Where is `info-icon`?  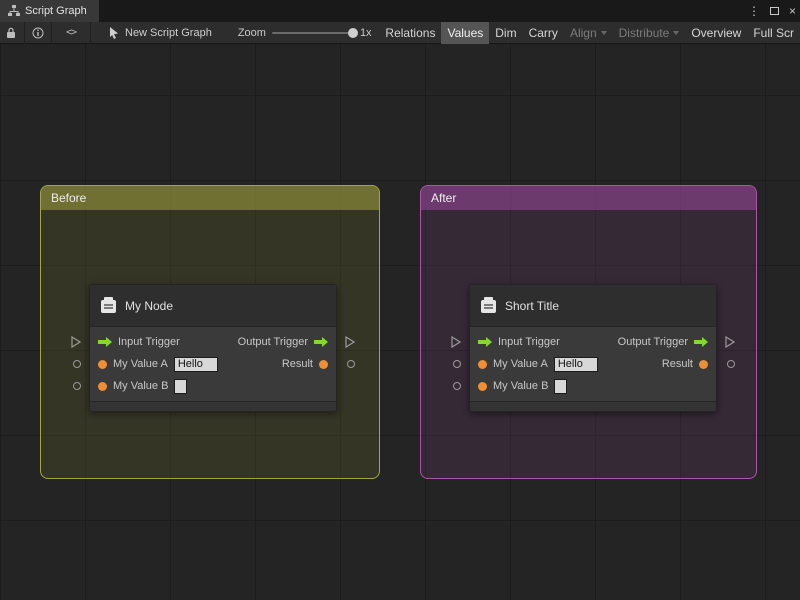
info-icon is located at coordinates (38, 33).